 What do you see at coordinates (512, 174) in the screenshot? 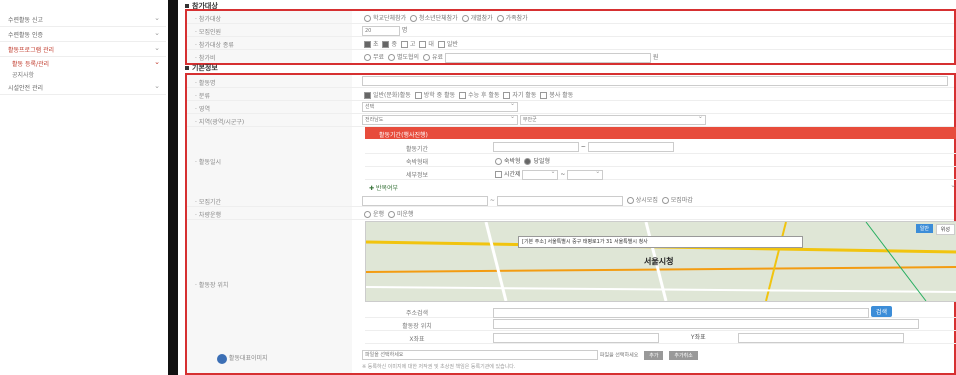
I see `time-option-label: 시간제` at bounding box center [512, 174].